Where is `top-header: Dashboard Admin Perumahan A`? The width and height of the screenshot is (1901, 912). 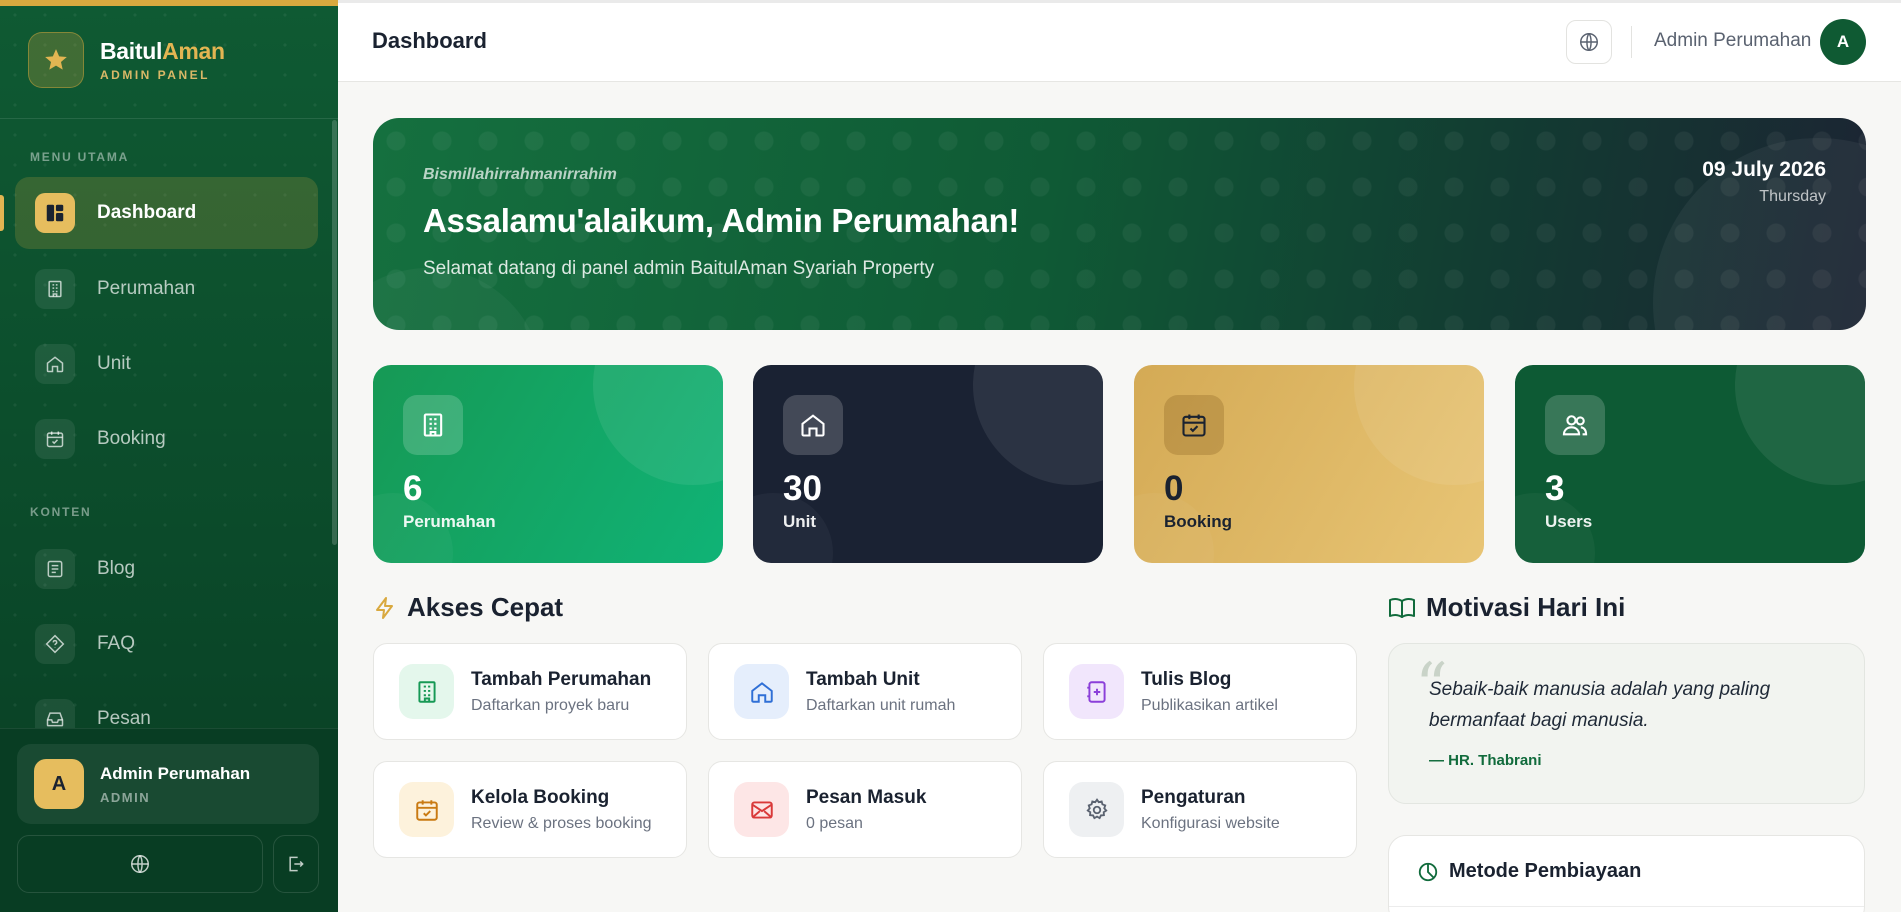
top-header: Dashboard Admin Perumahan A is located at coordinates (1119, 41).